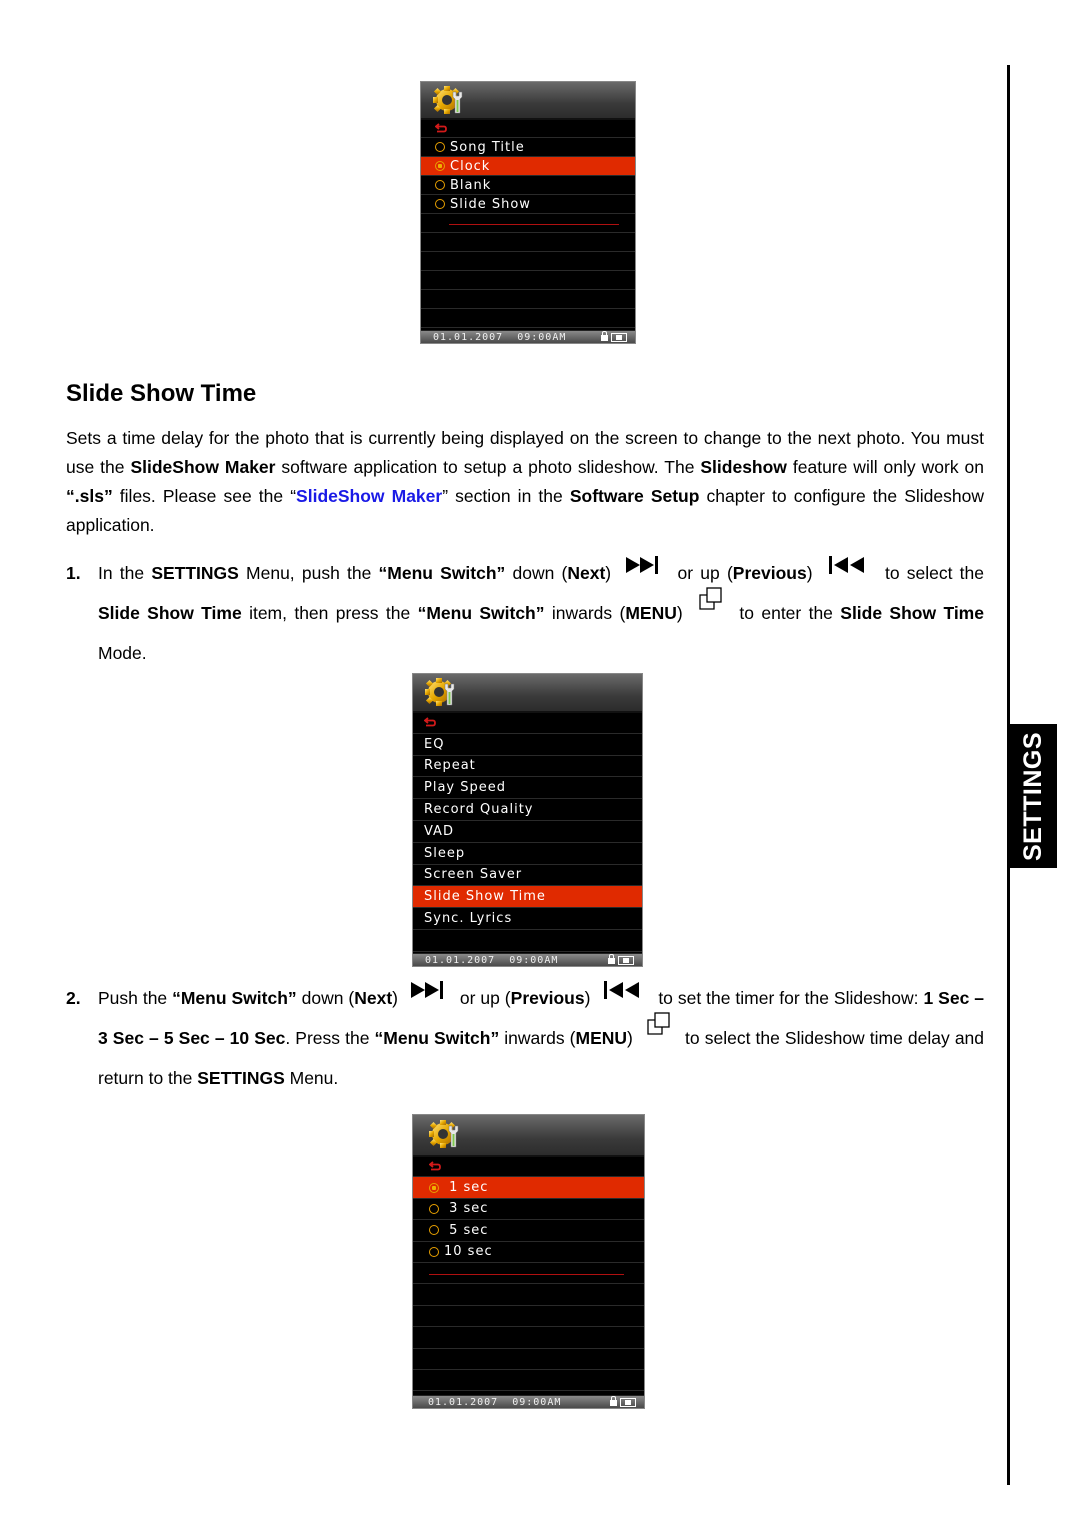 This screenshot has height=1528, width=1080. I want to click on text: item, then press the, so click(329, 613).